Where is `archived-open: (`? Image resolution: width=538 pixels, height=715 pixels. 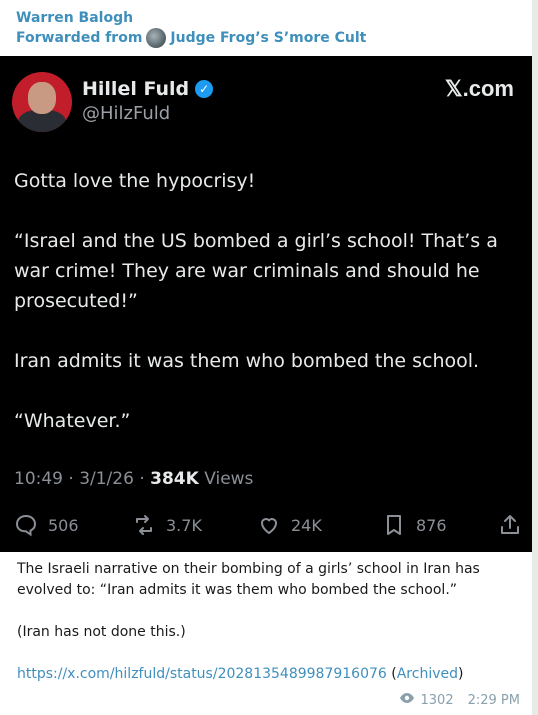
archived-open: ( is located at coordinates (391, 674).